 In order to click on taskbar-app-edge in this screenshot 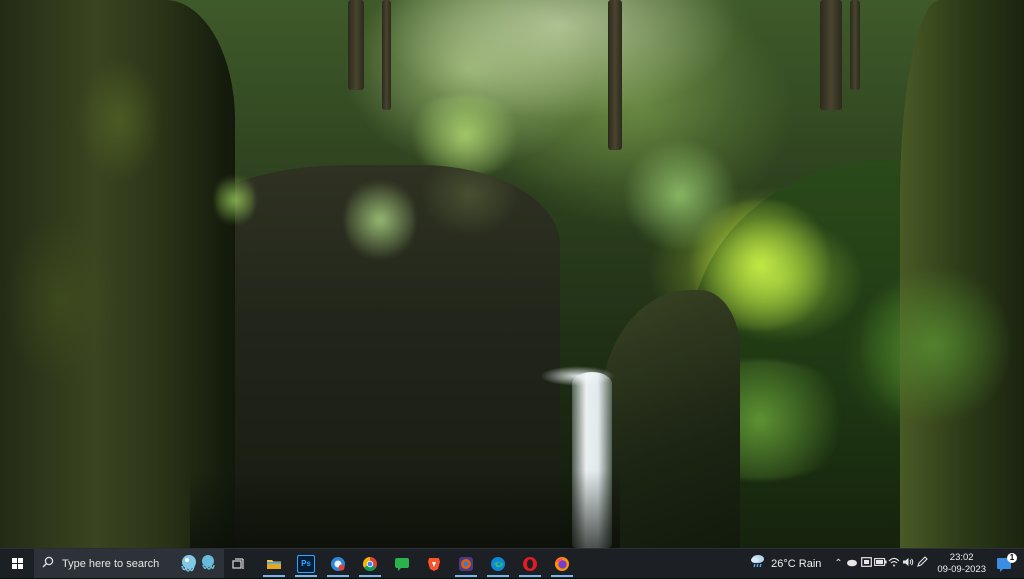, I will do `click(498, 563)`.